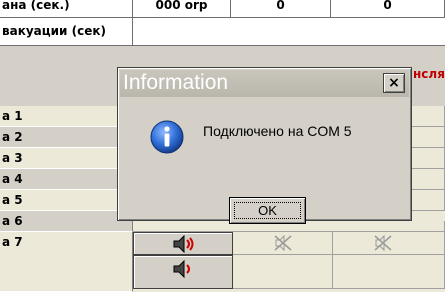 The width and height of the screenshot is (445, 292). What do you see at coordinates (264, 83) in the screenshot?
I see `dialog-titlebar: Information ×` at bounding box center [264, 83].